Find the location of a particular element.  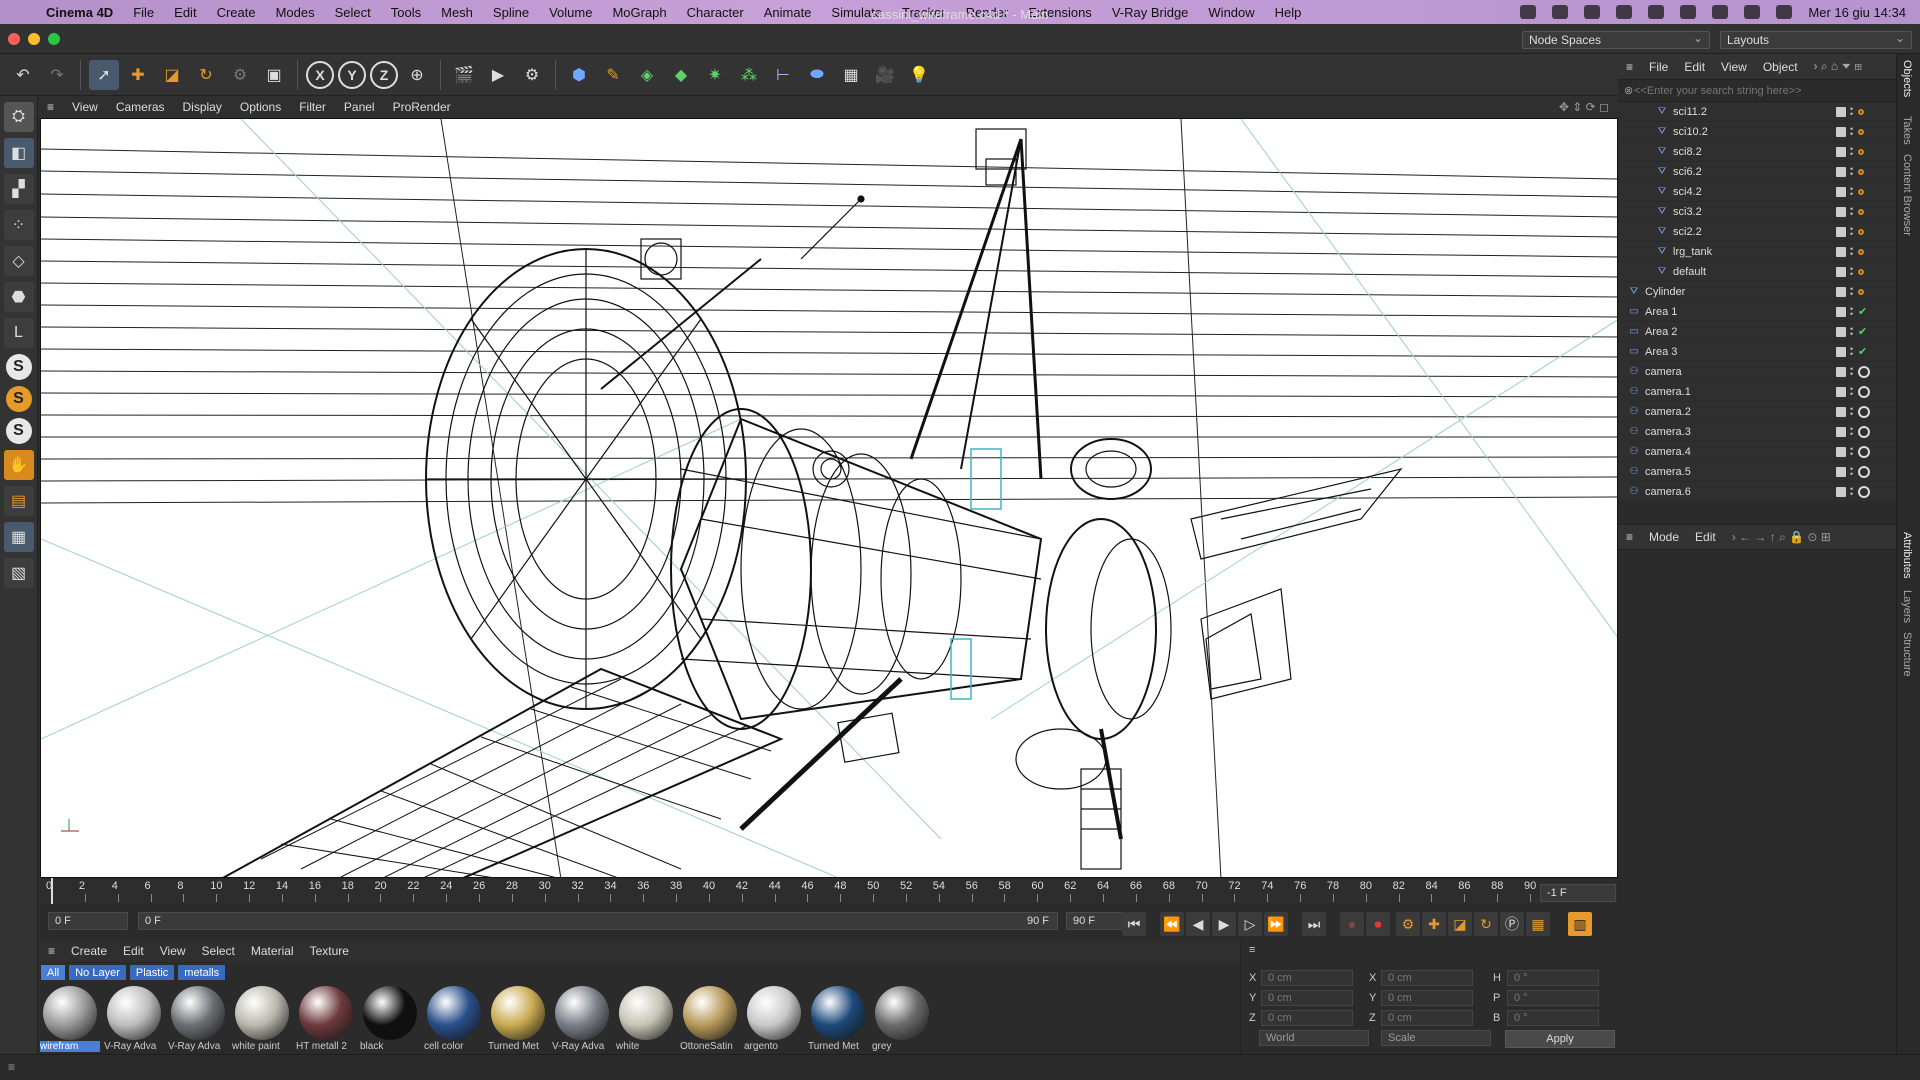

zoom-window-button is located at coordinates (54, 38).